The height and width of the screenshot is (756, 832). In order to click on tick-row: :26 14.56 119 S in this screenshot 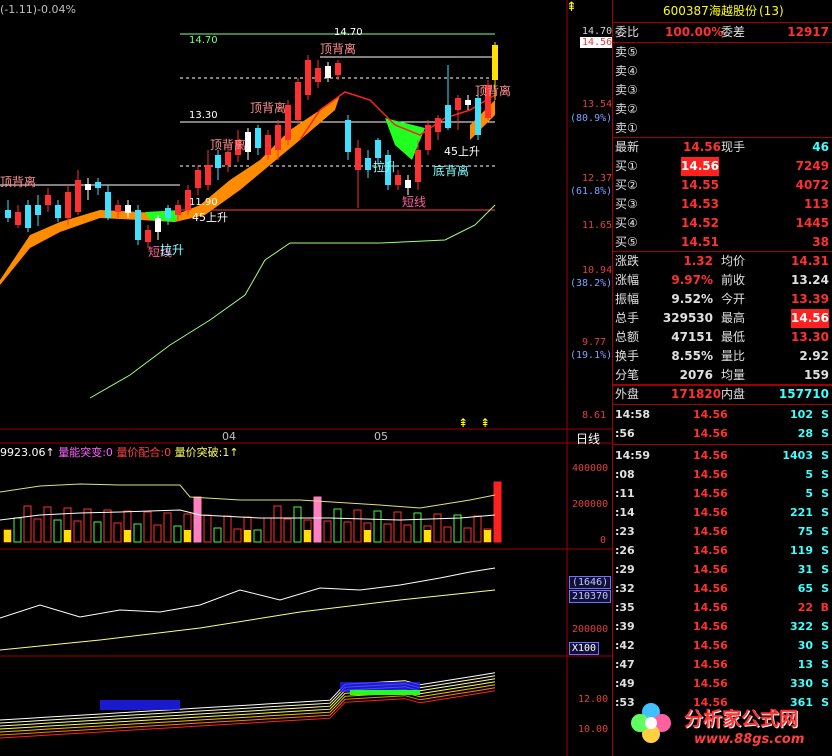, I will do `click(722, 550)`.